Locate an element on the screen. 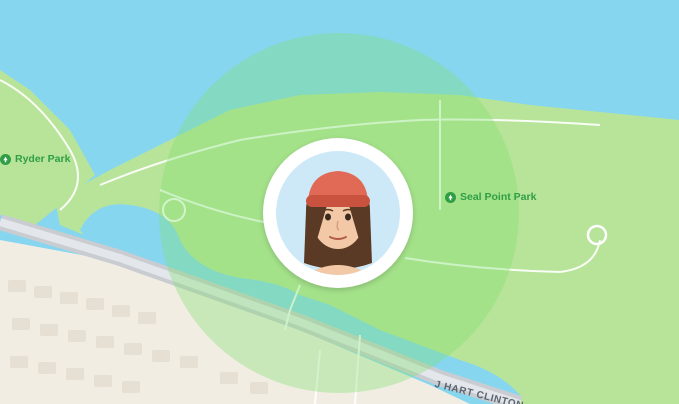 This screenshot has width=679, height=404. person-location-avatar is located at coordinates (338, 213).